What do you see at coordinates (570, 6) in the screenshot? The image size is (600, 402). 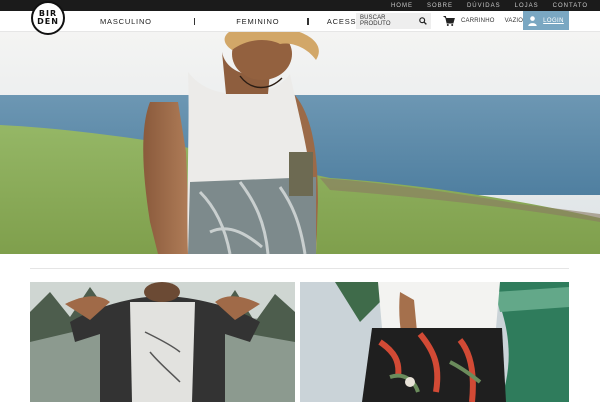 I see `top-nav-contato: CONTATO` at bounding box center [570, 6].